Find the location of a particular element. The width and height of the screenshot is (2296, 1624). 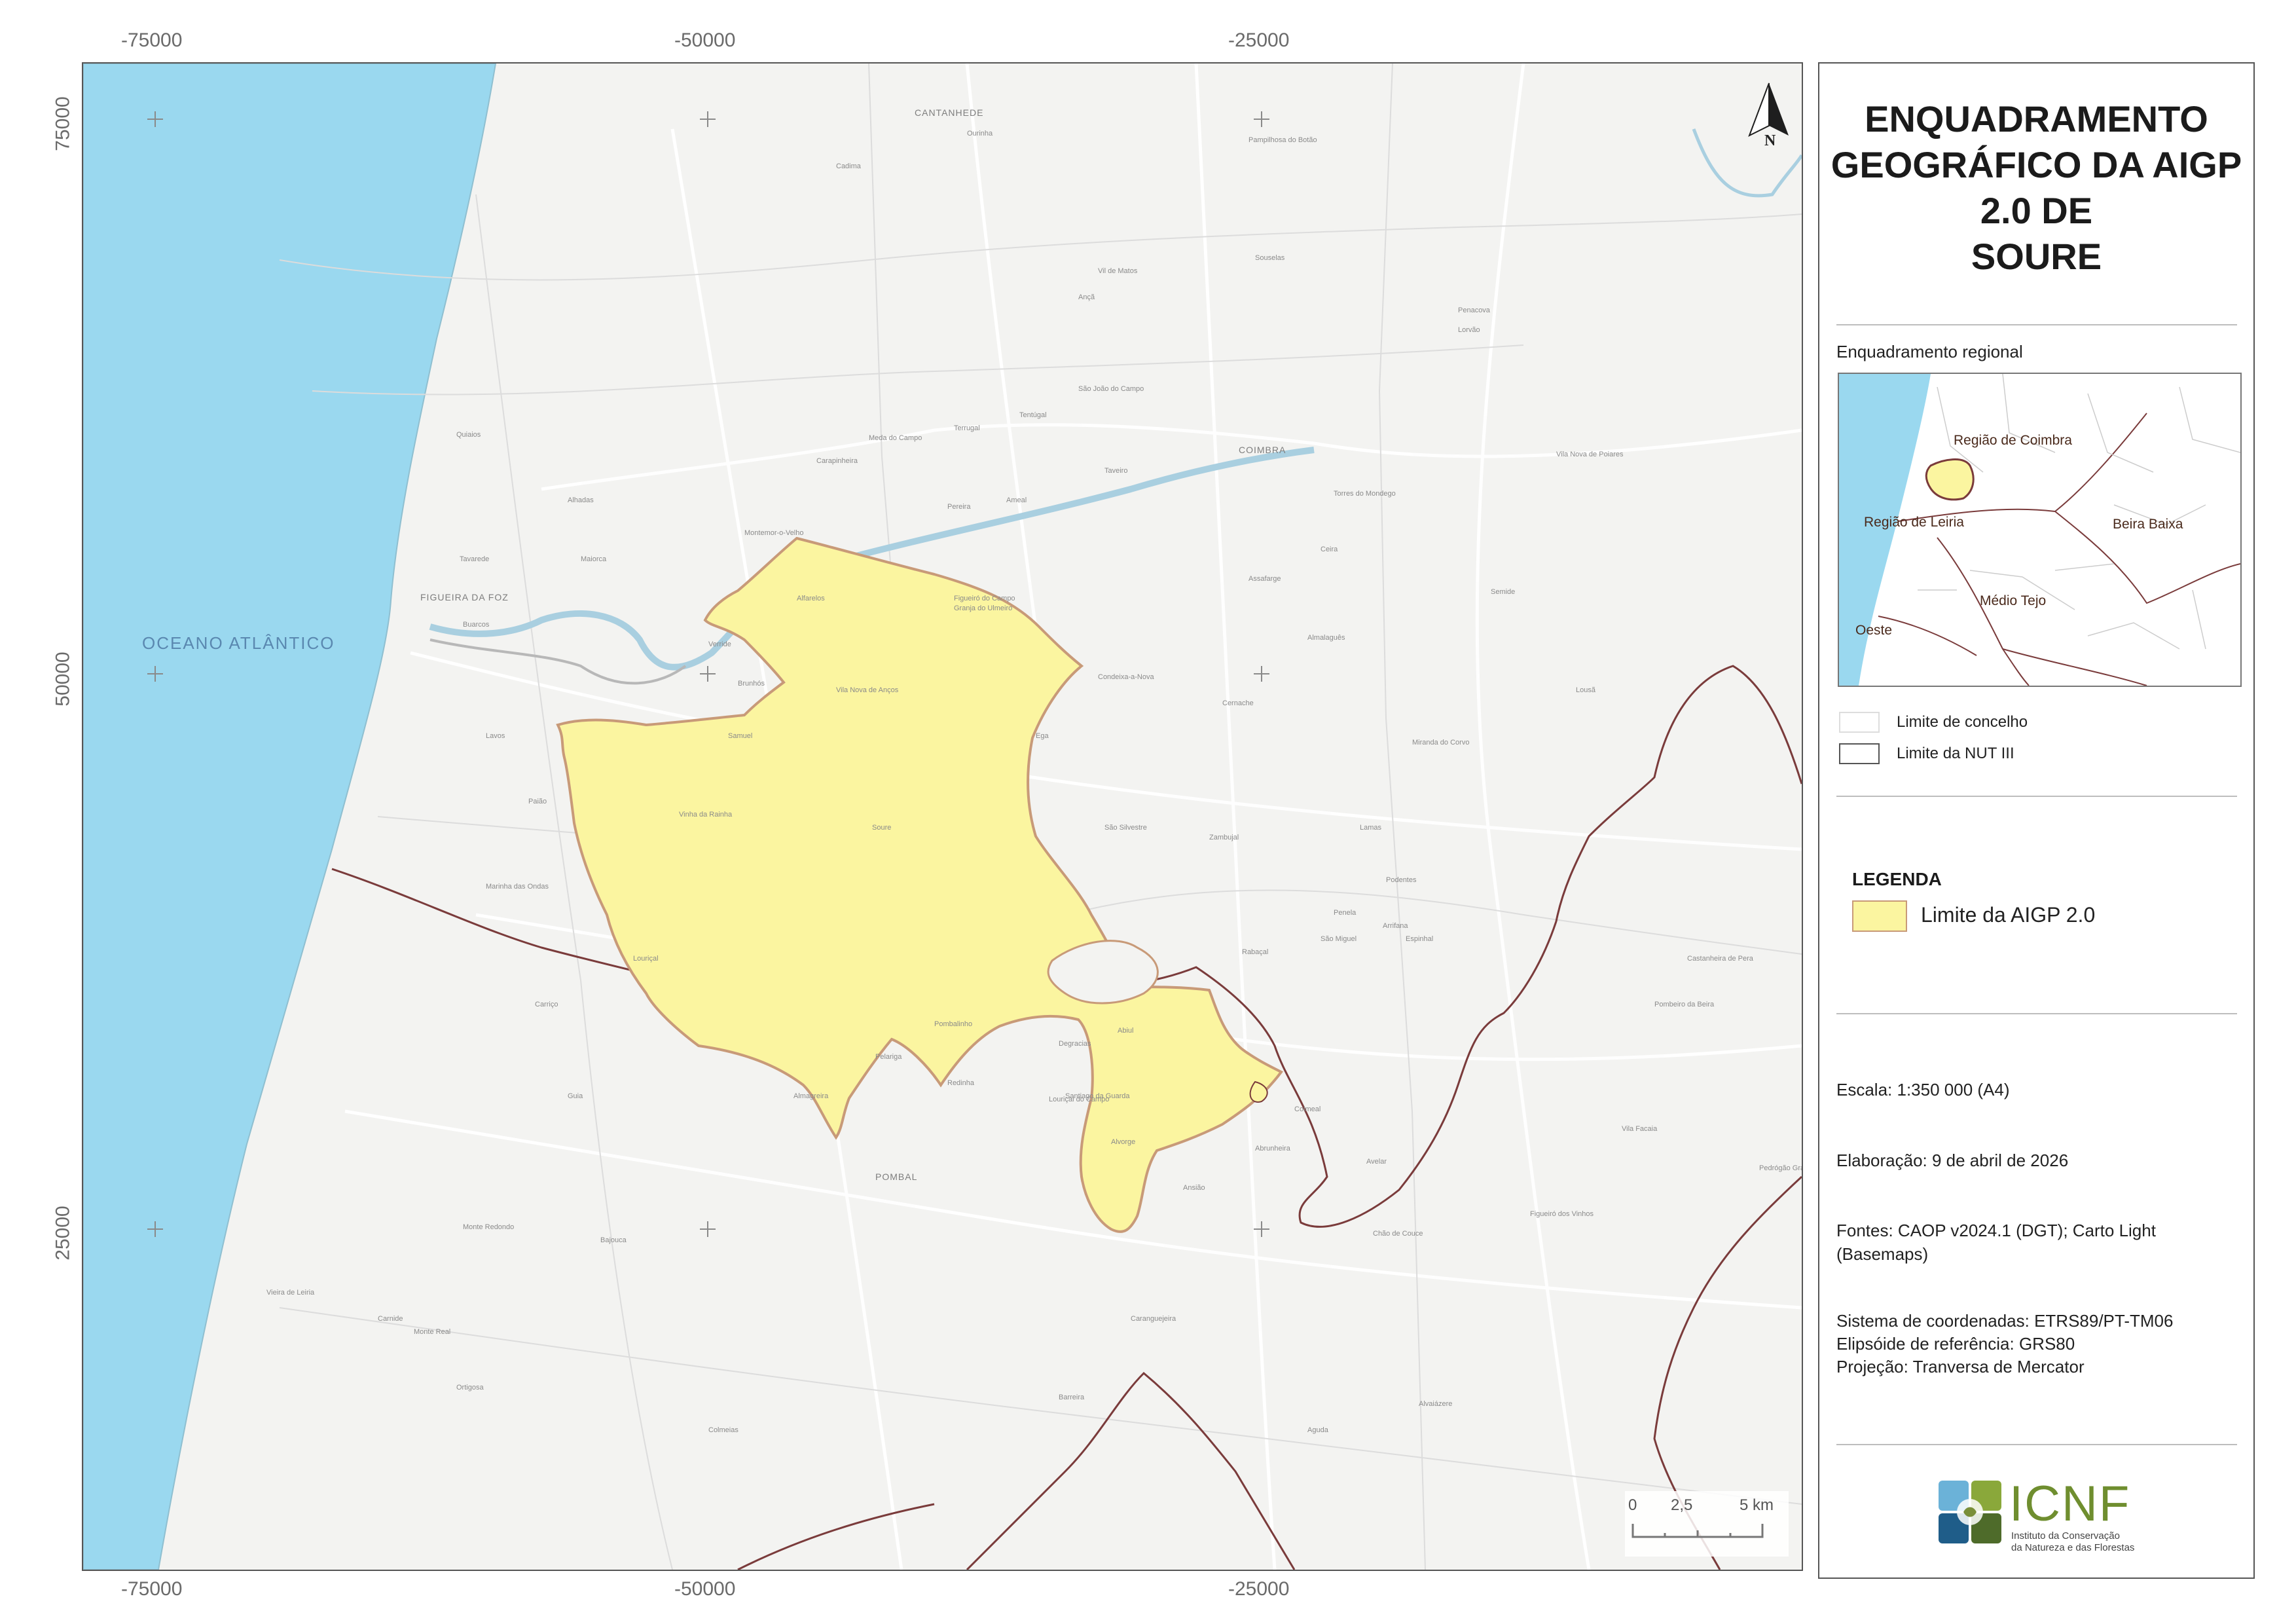

place-label: Miranda do Corvo is located at coordinates (1440, 743).